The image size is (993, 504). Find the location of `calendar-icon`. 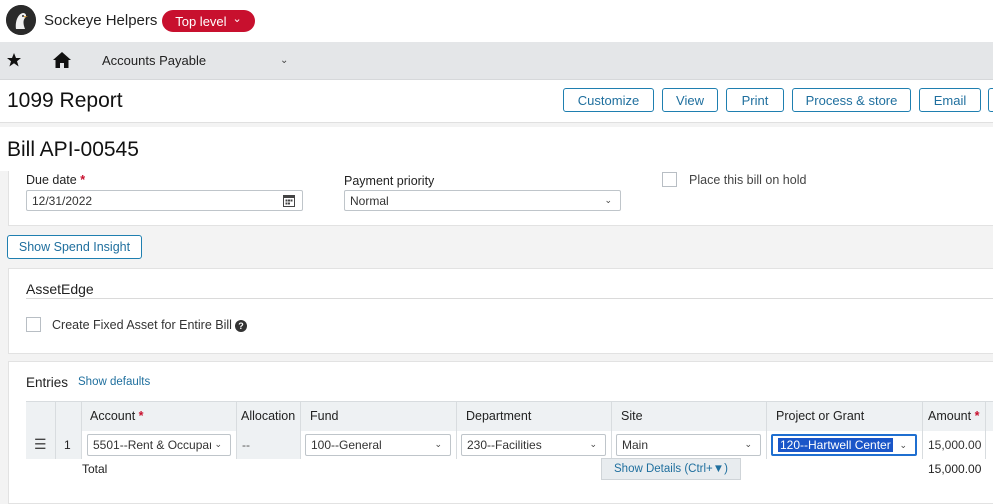

calendar-icon is located at coordinates (289, 202).